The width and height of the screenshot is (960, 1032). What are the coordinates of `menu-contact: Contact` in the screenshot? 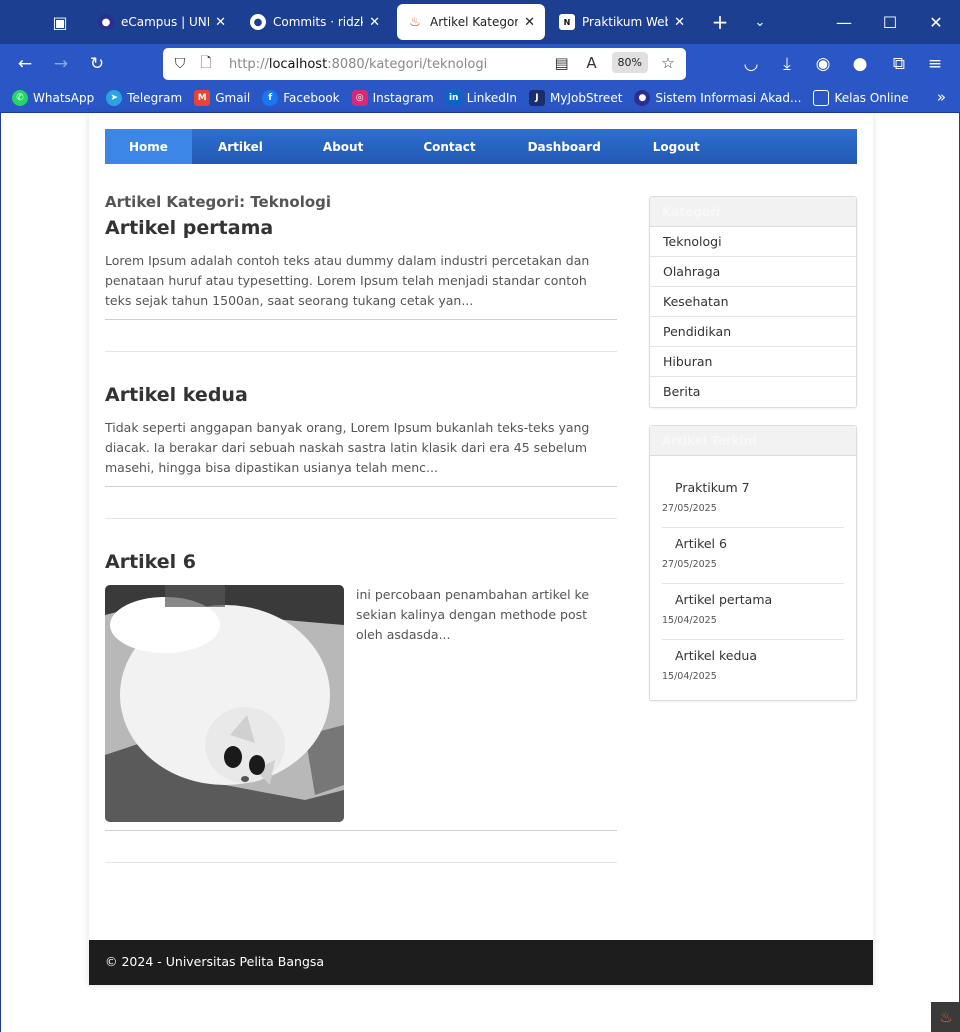 It's located at (449, 146).